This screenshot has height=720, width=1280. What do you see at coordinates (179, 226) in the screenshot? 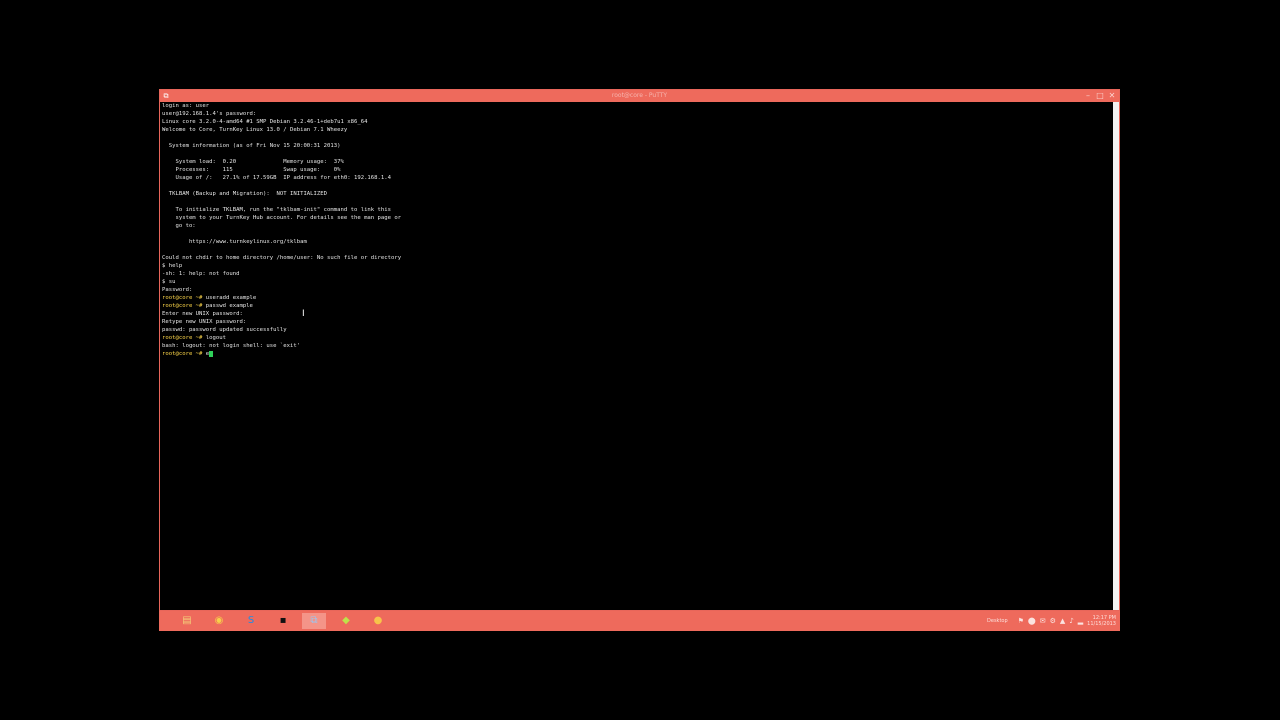
I see `terminal-line: go to:` at bounding box center [179, 226].